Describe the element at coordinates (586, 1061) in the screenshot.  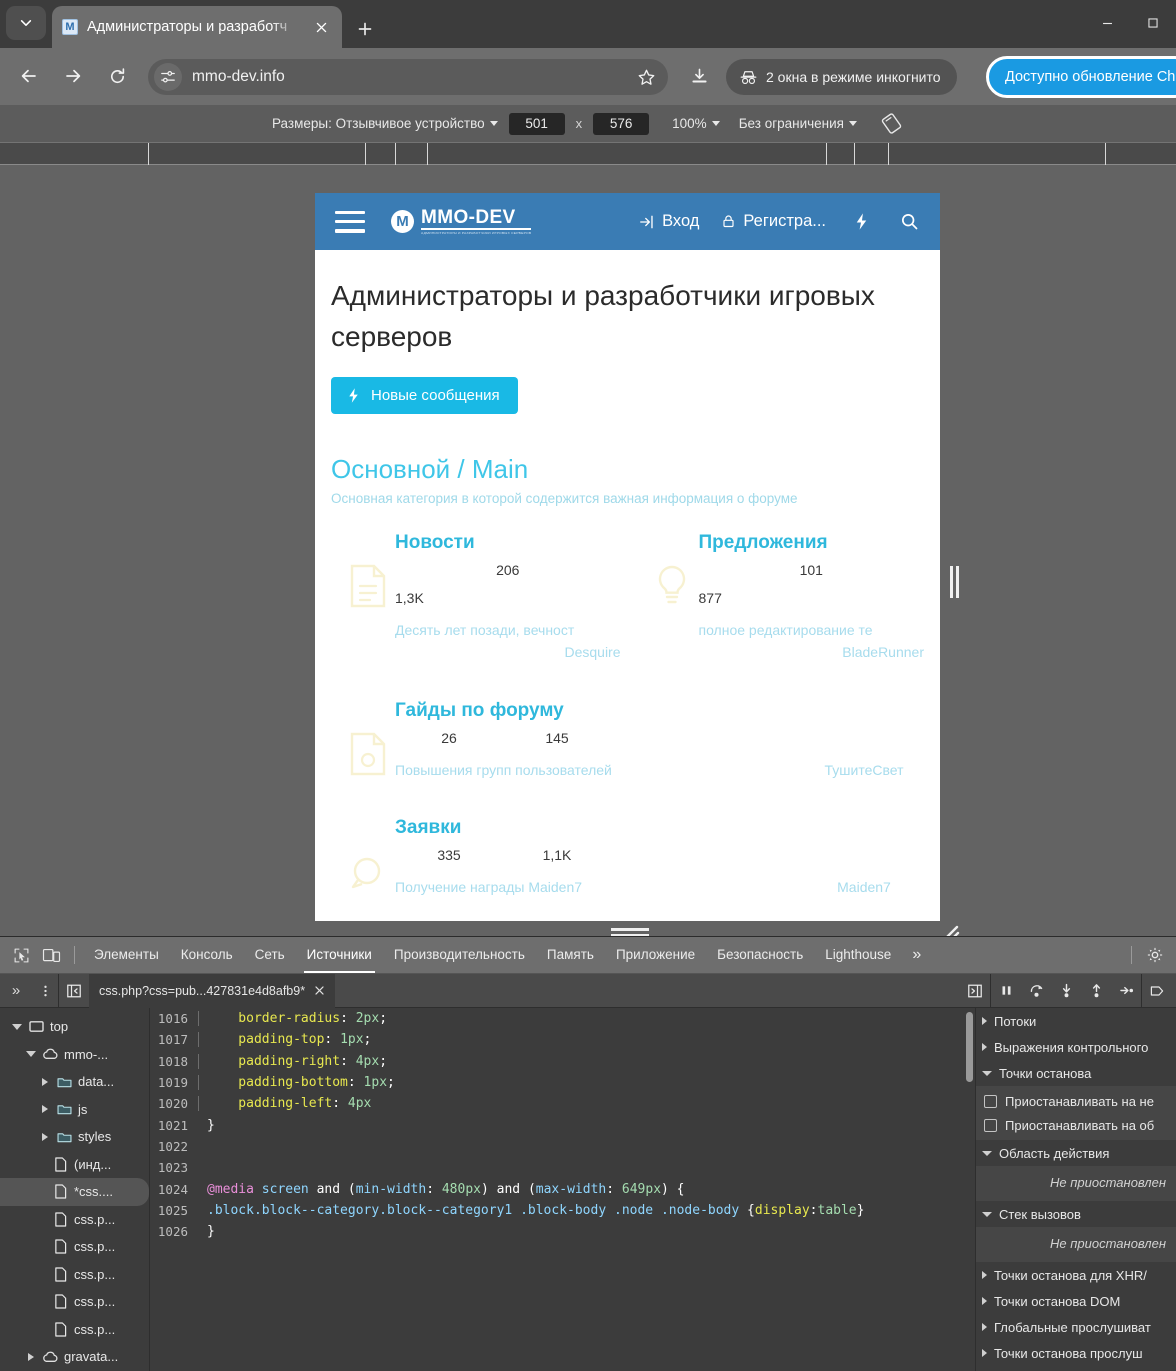
I see `code-text: padding-right: 4px;` at that location.